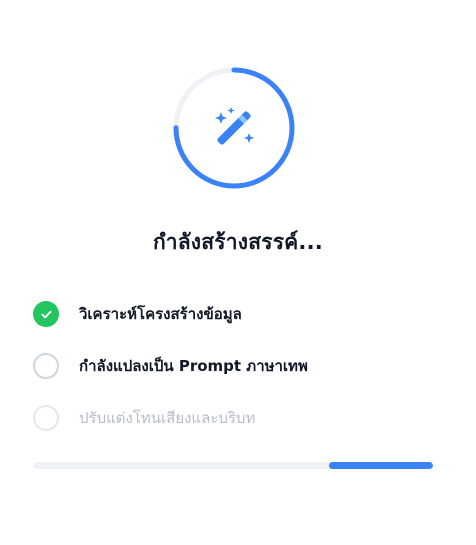 This screenshot has width=476, height=545. I want to click on step-label: กำลังแปลงเป็น Prompt ภาษาเทพ, so click(193, 366).